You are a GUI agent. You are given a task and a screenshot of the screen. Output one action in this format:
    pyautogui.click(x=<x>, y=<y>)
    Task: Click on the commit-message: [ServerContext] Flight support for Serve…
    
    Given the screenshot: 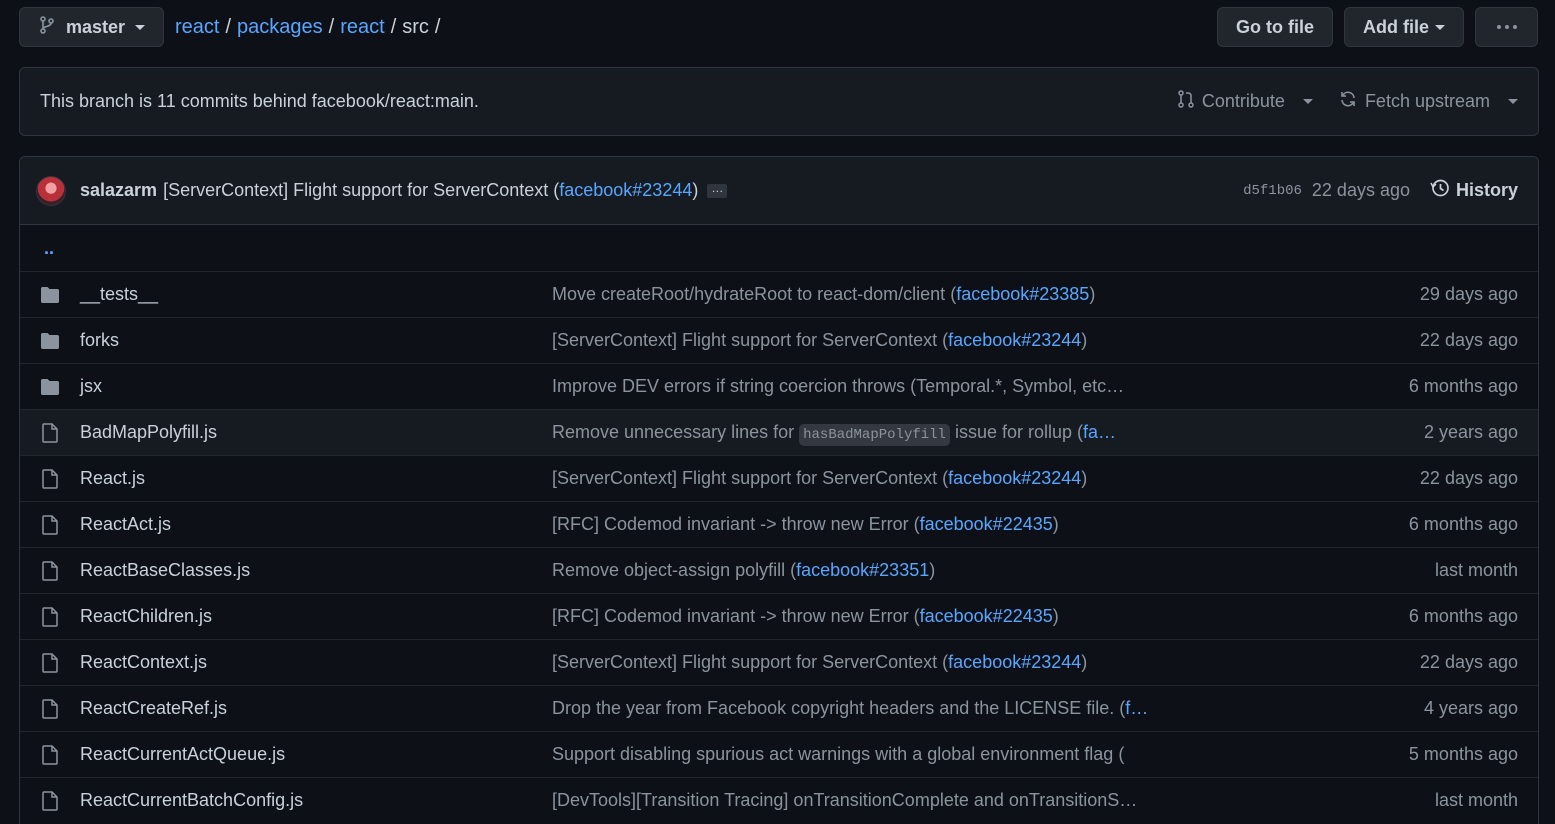 What is the action you would take?
    pyautogui.click(x=430, y=190)
    